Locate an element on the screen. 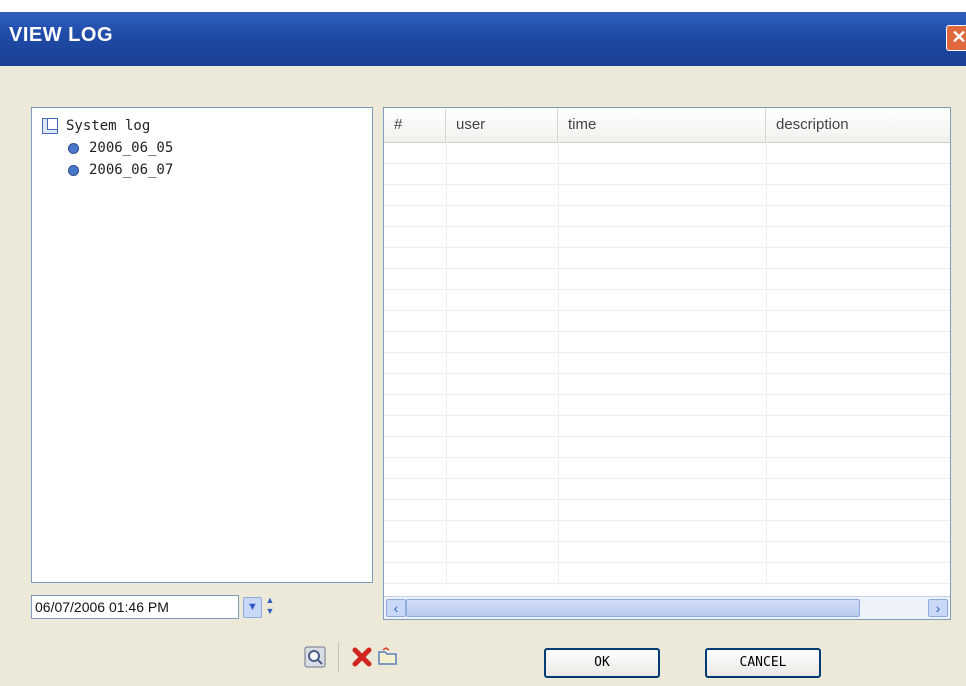  close-button: ✕ is located at coordinates (956, 38).